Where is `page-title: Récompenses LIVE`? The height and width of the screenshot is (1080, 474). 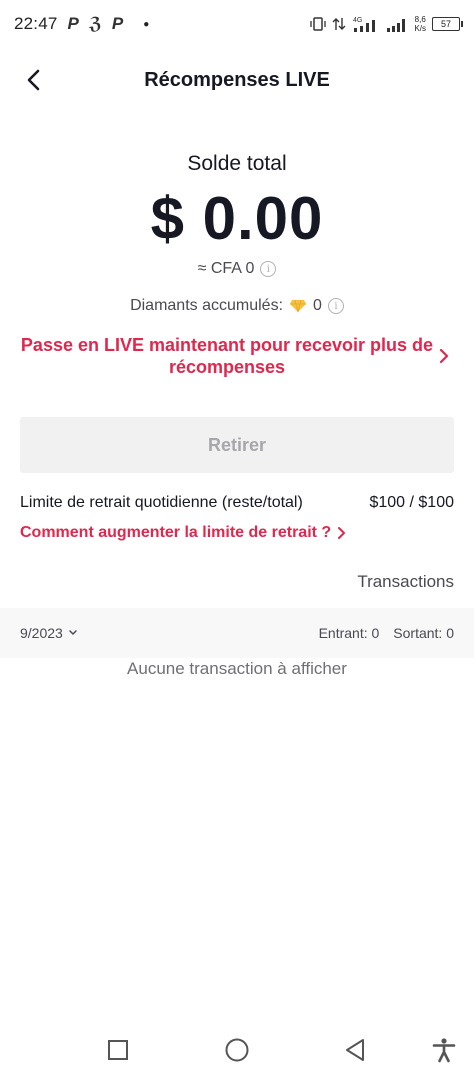 page-title: Récompenses LIVE is located at coordinates (237, 79).